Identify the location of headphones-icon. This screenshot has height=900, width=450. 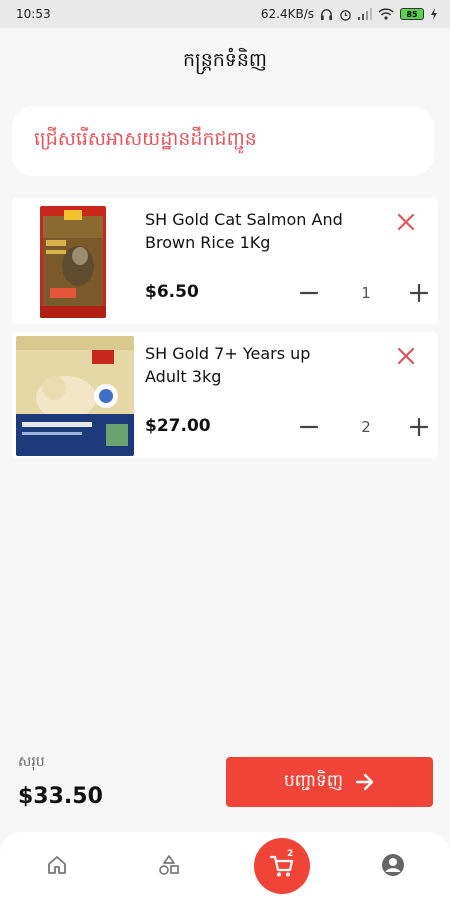
(326, 14).